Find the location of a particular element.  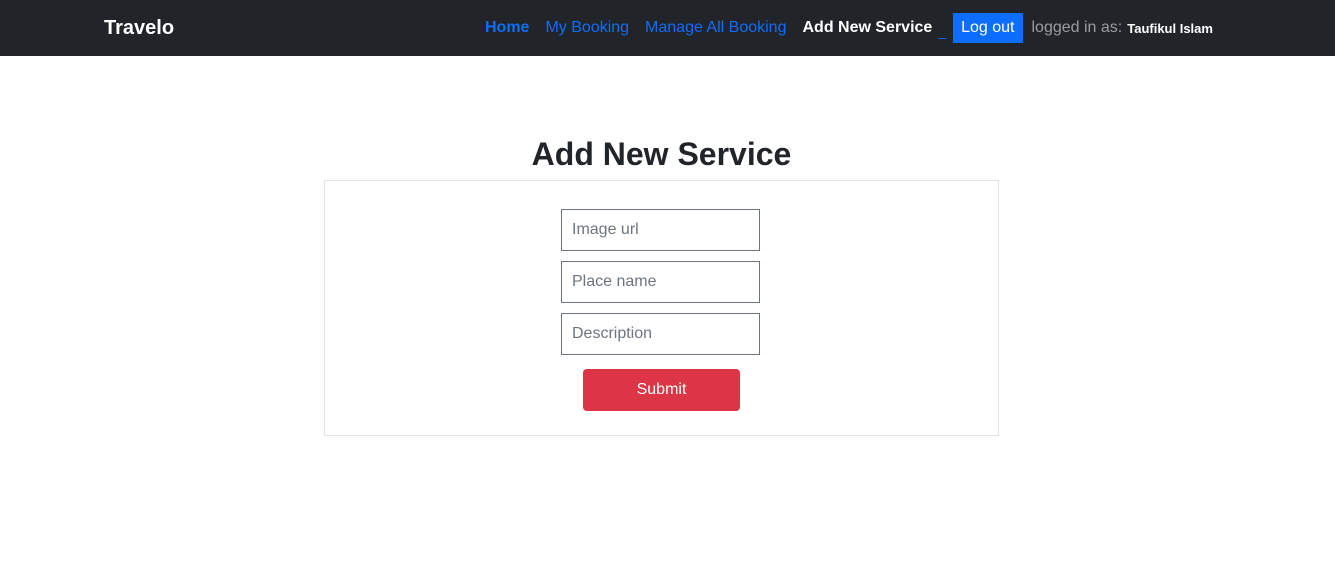

brand-logo: Travelo is located at coordinates (139, 28).